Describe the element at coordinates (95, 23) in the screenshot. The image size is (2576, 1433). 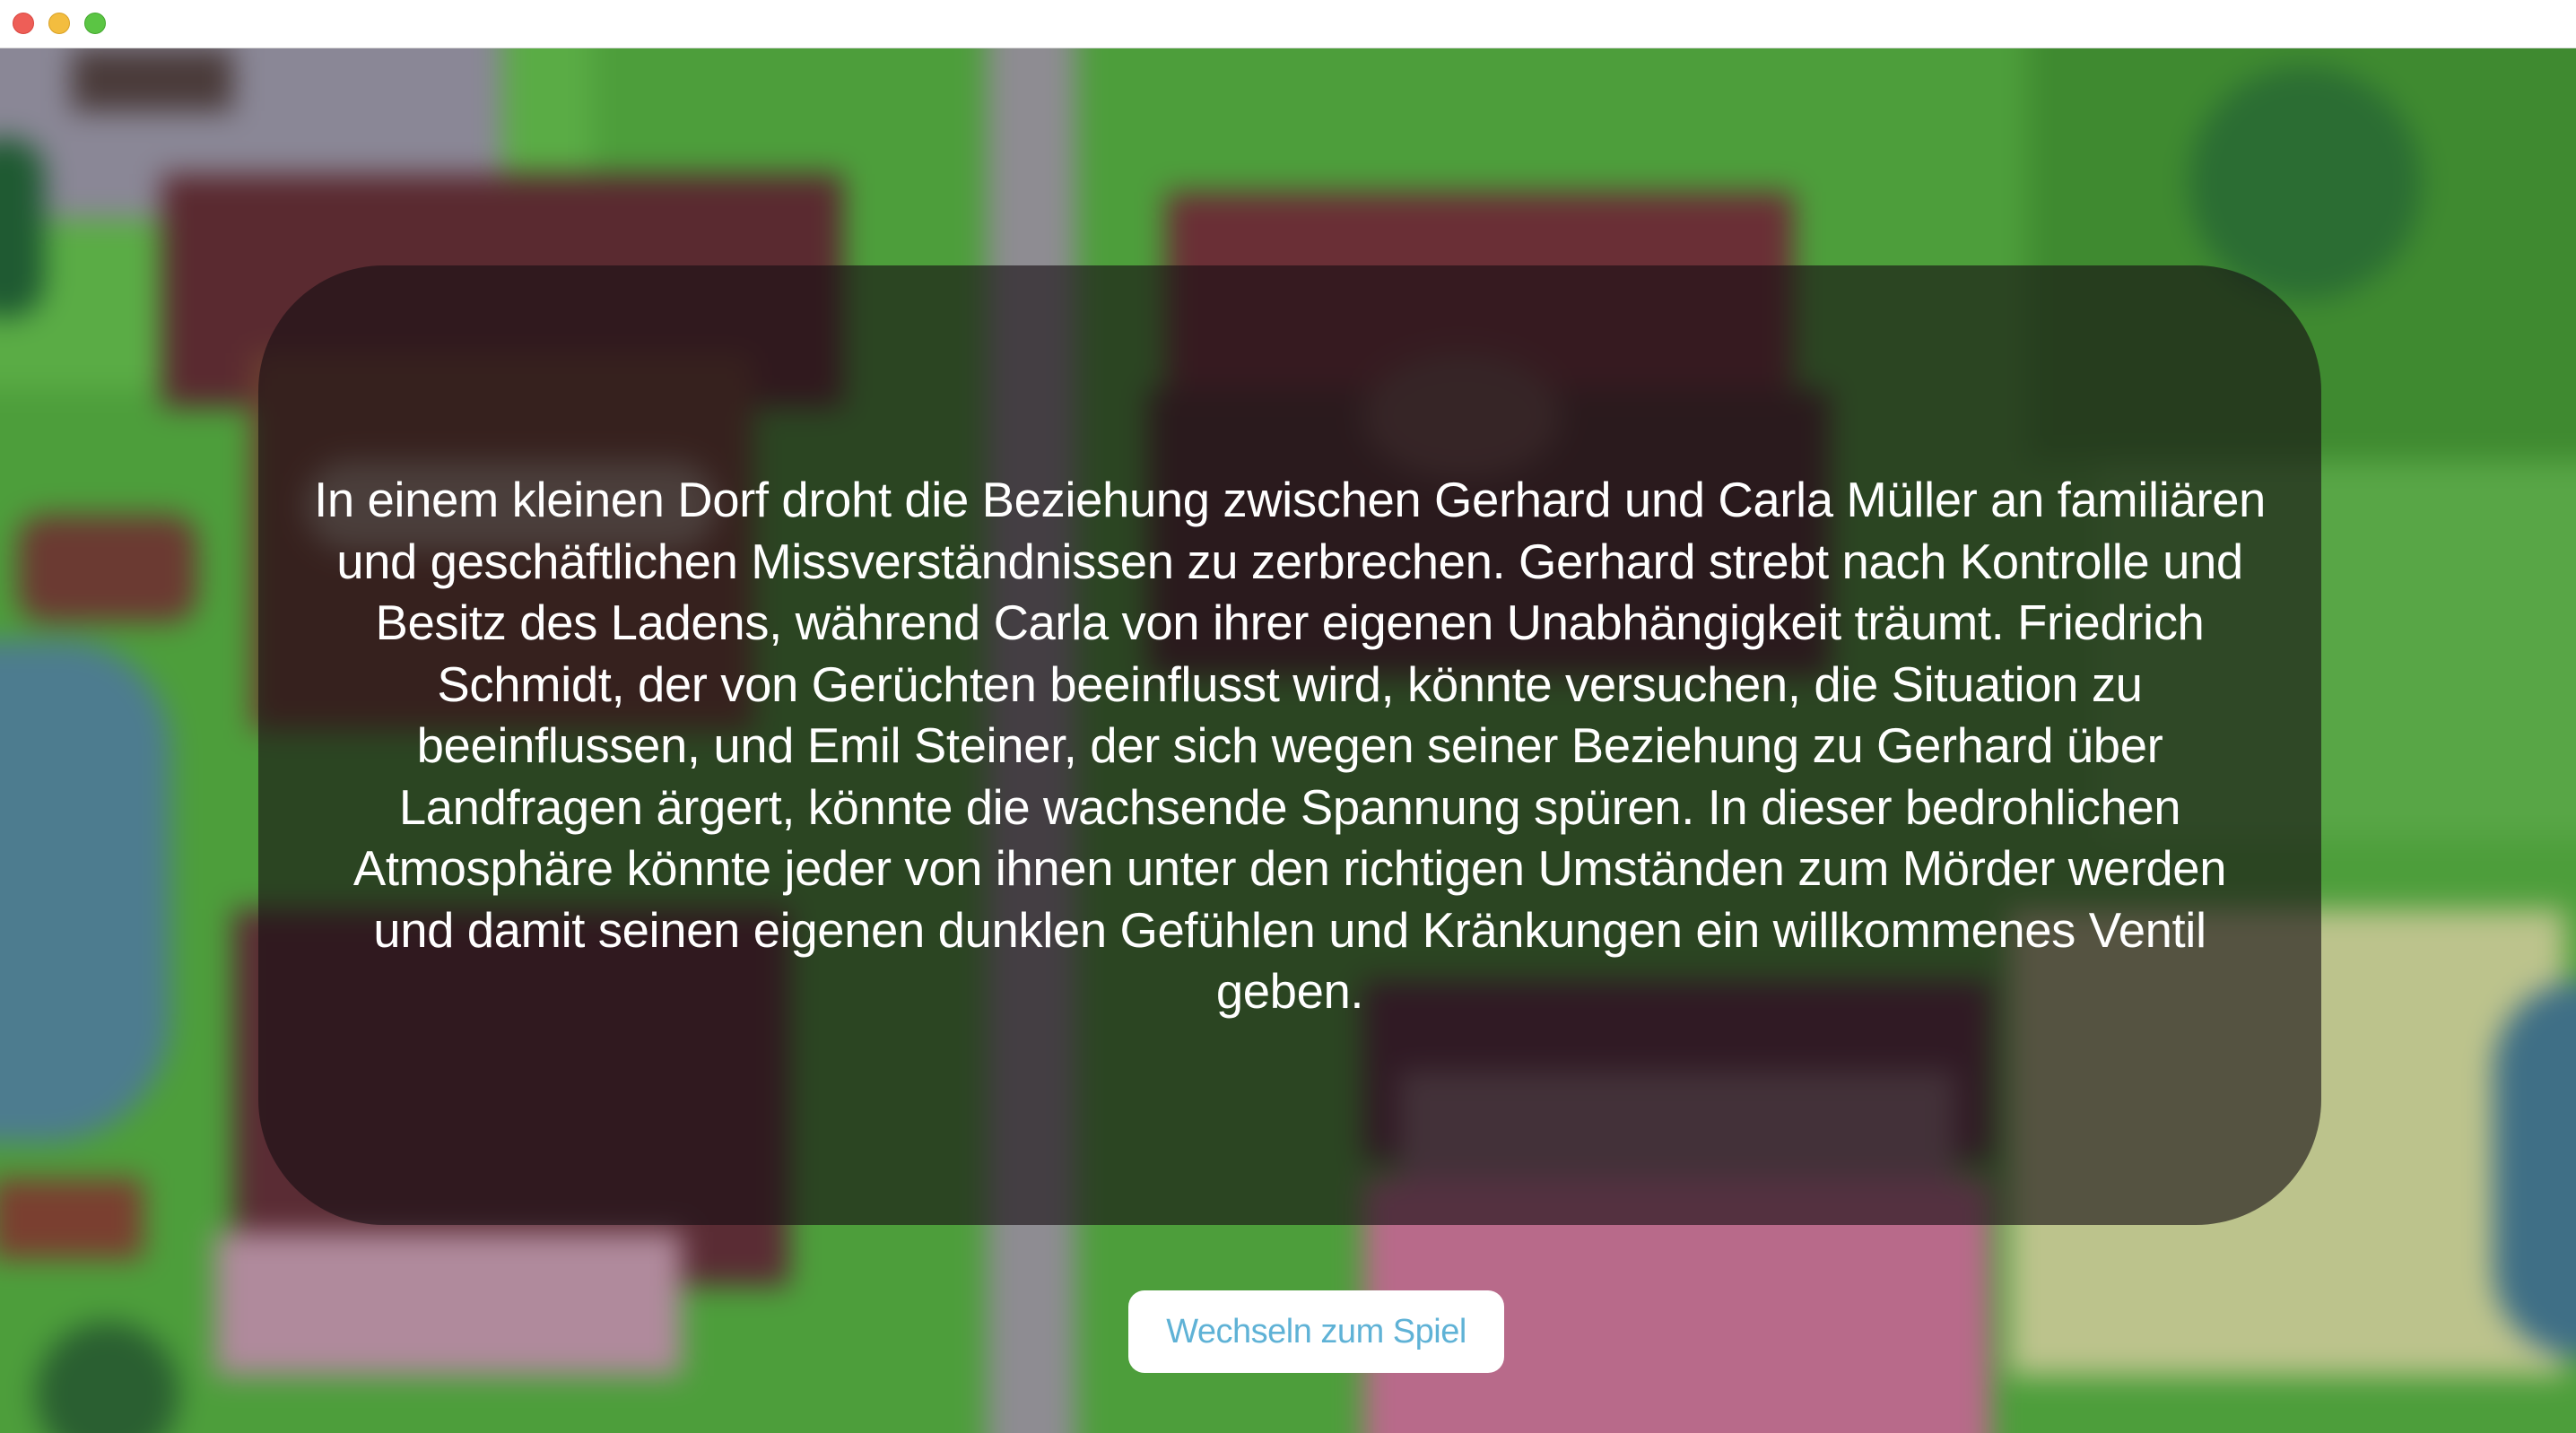
I see `zoom-window-button` at that location.